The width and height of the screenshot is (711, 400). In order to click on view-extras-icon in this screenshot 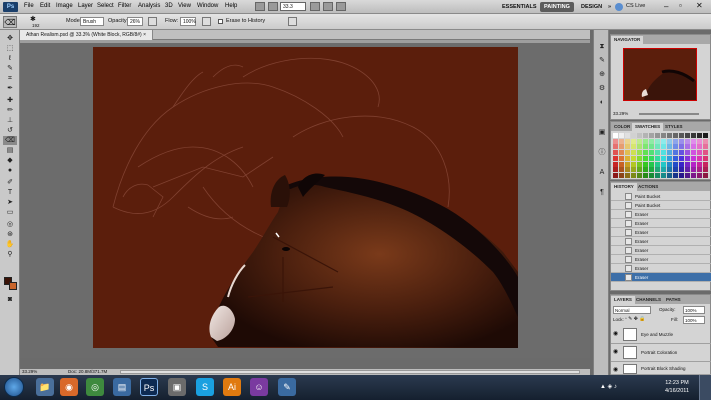, I will do `click(315, 6)`.